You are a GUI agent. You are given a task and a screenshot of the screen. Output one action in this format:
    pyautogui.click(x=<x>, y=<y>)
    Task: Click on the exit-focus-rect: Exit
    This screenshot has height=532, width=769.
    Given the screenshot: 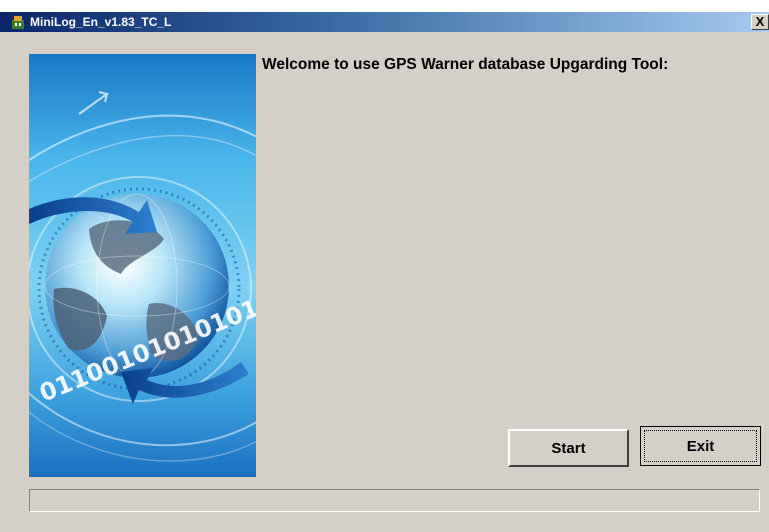 What is the action you would take?
    pyautogui.click(x=700, y=446)
    